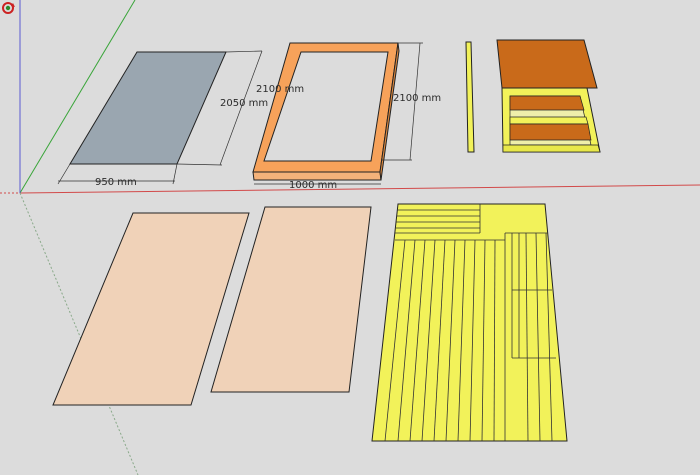 The image size is (700, 475). Describe the element at coordinates (244, 103) in the screenshot. I see `panel-length-label: 2050 mm` at that location.